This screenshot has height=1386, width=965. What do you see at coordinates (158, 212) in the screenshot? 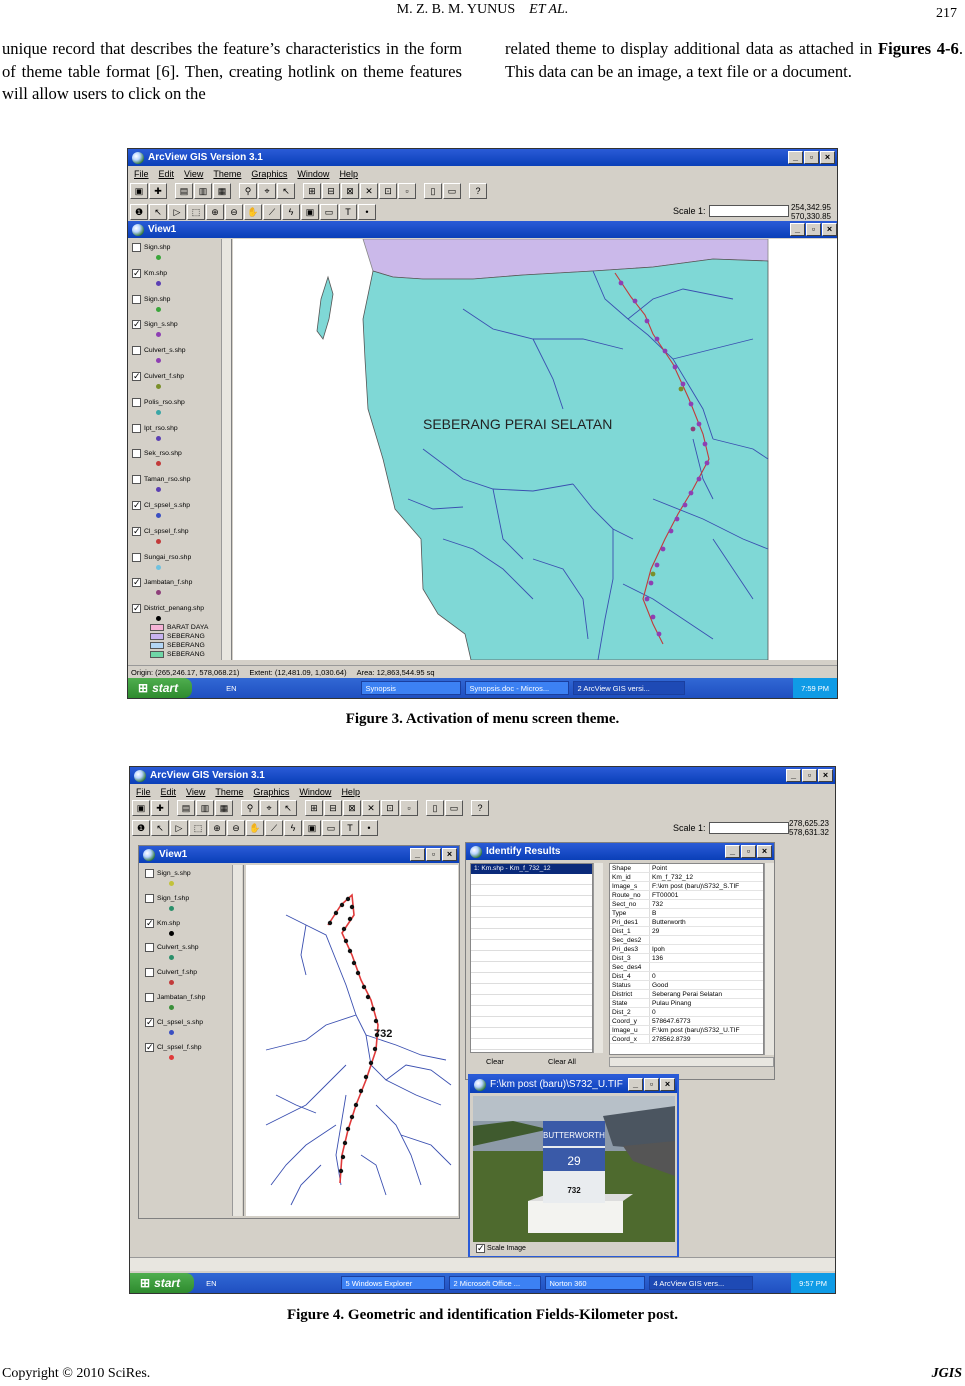
I see `pointer-tool-icon: ↖` at bounding box center [158, 212].